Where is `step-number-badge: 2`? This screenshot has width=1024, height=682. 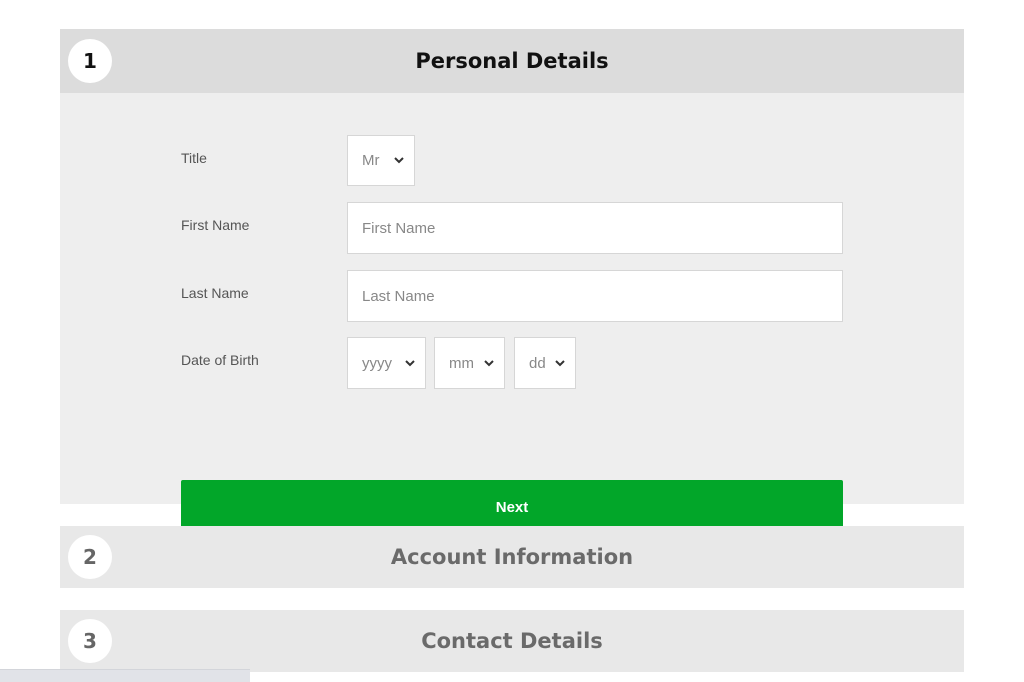 step-number-badge: 2 is located at coordinates (90, 557).